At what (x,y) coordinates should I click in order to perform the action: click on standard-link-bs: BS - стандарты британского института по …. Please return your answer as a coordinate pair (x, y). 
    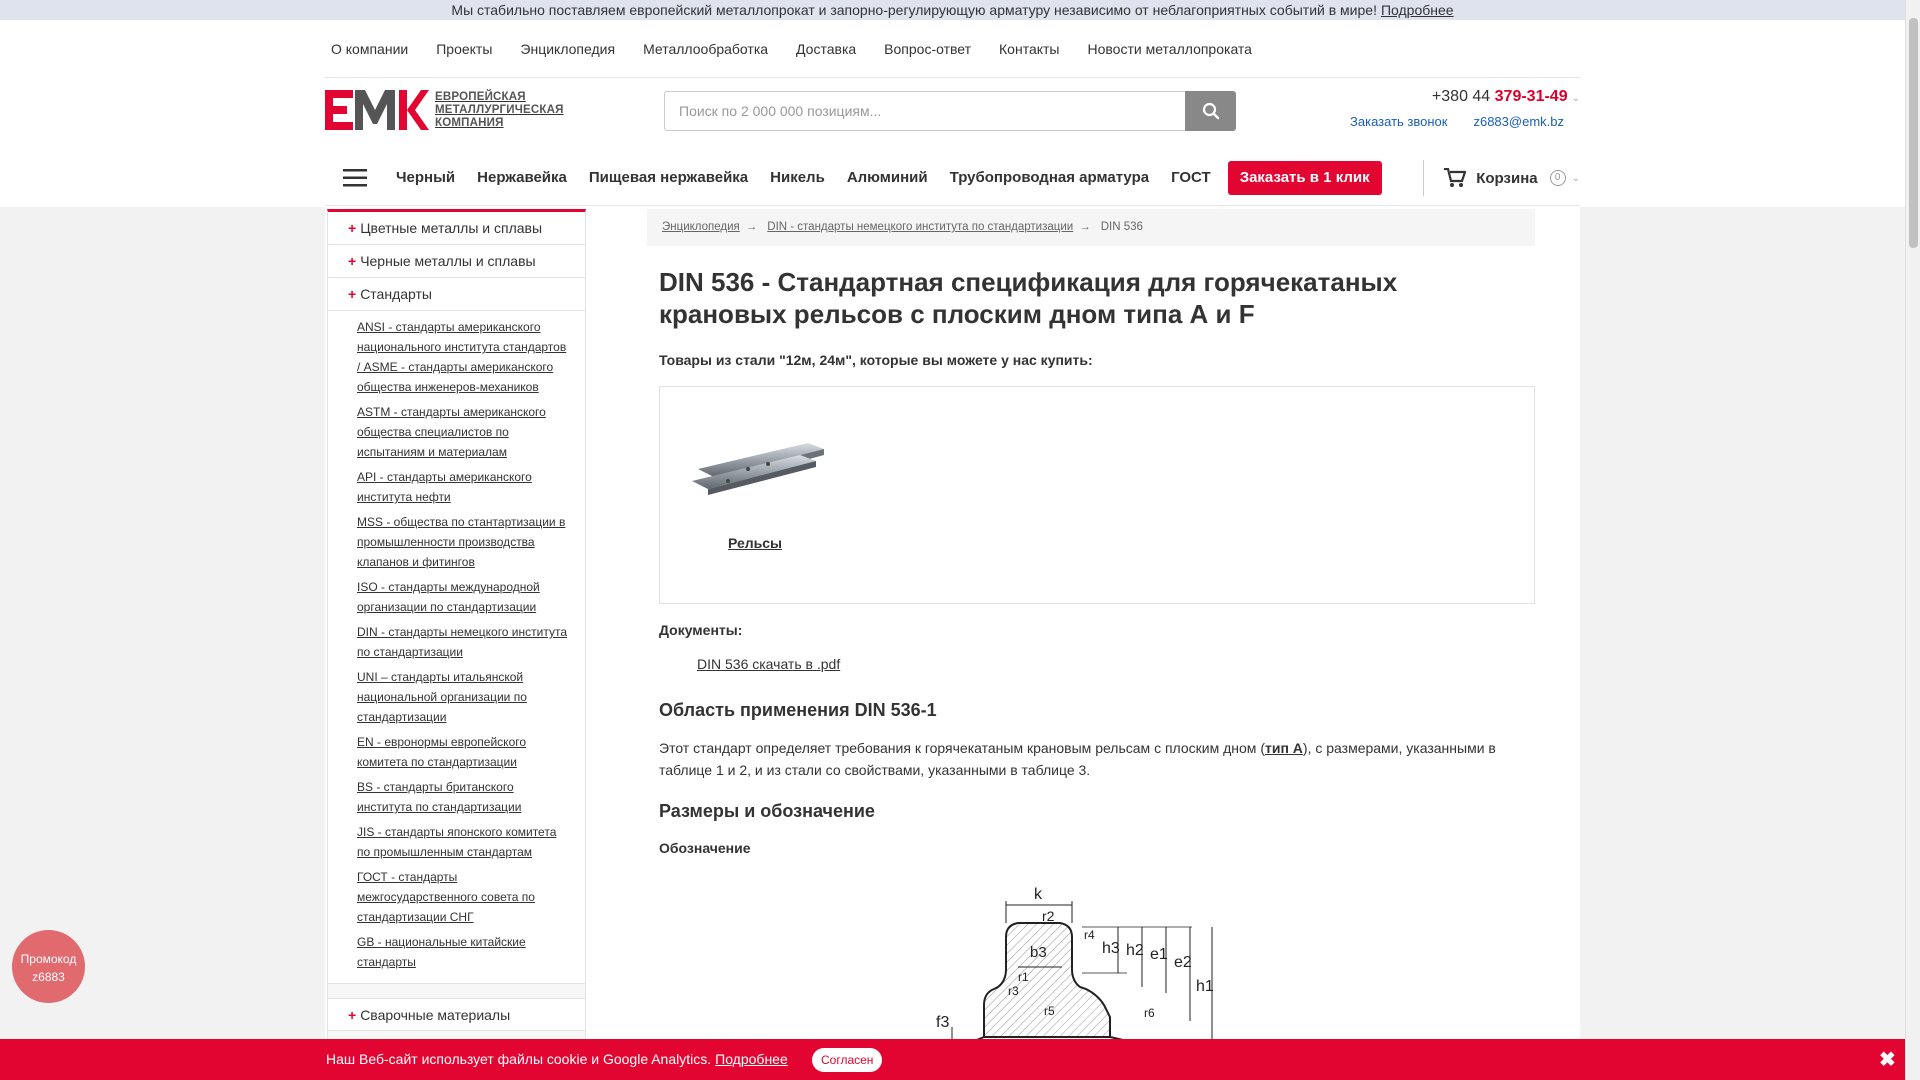
    Looking at the image, I should click on (463, 797).